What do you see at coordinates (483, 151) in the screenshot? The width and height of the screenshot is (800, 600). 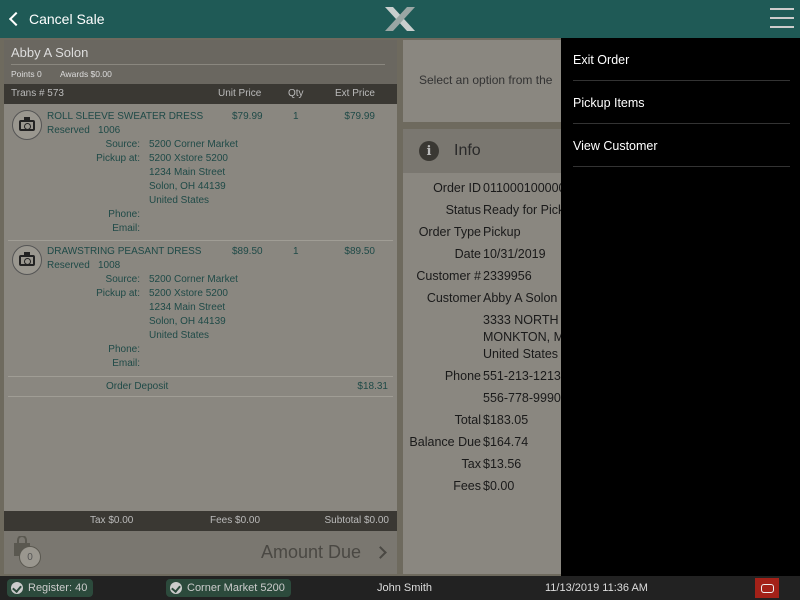 I see `info-header: i Info` at bounding box center [483, 151].